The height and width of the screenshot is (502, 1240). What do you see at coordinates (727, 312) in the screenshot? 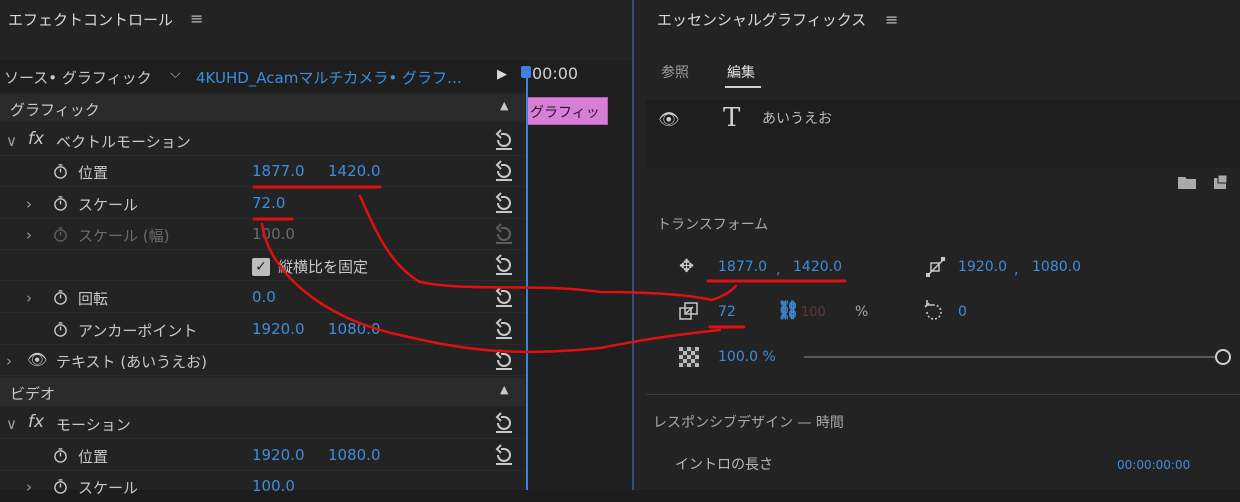
I see `scale-field: 72` at bounding box center [727, 312].